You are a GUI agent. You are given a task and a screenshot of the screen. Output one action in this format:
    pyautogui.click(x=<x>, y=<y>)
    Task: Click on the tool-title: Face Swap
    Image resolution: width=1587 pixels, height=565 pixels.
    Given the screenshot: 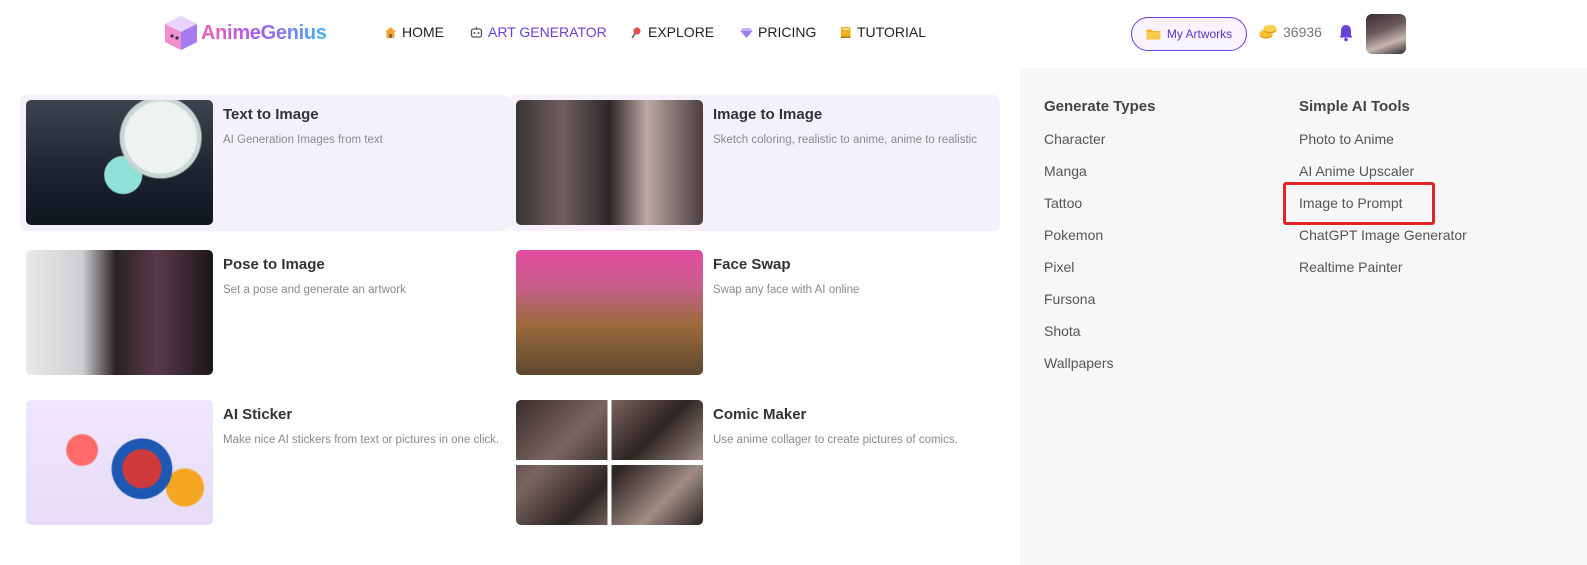 What is the action you would take?
    pyautogui.click(x=752, y=264)
    